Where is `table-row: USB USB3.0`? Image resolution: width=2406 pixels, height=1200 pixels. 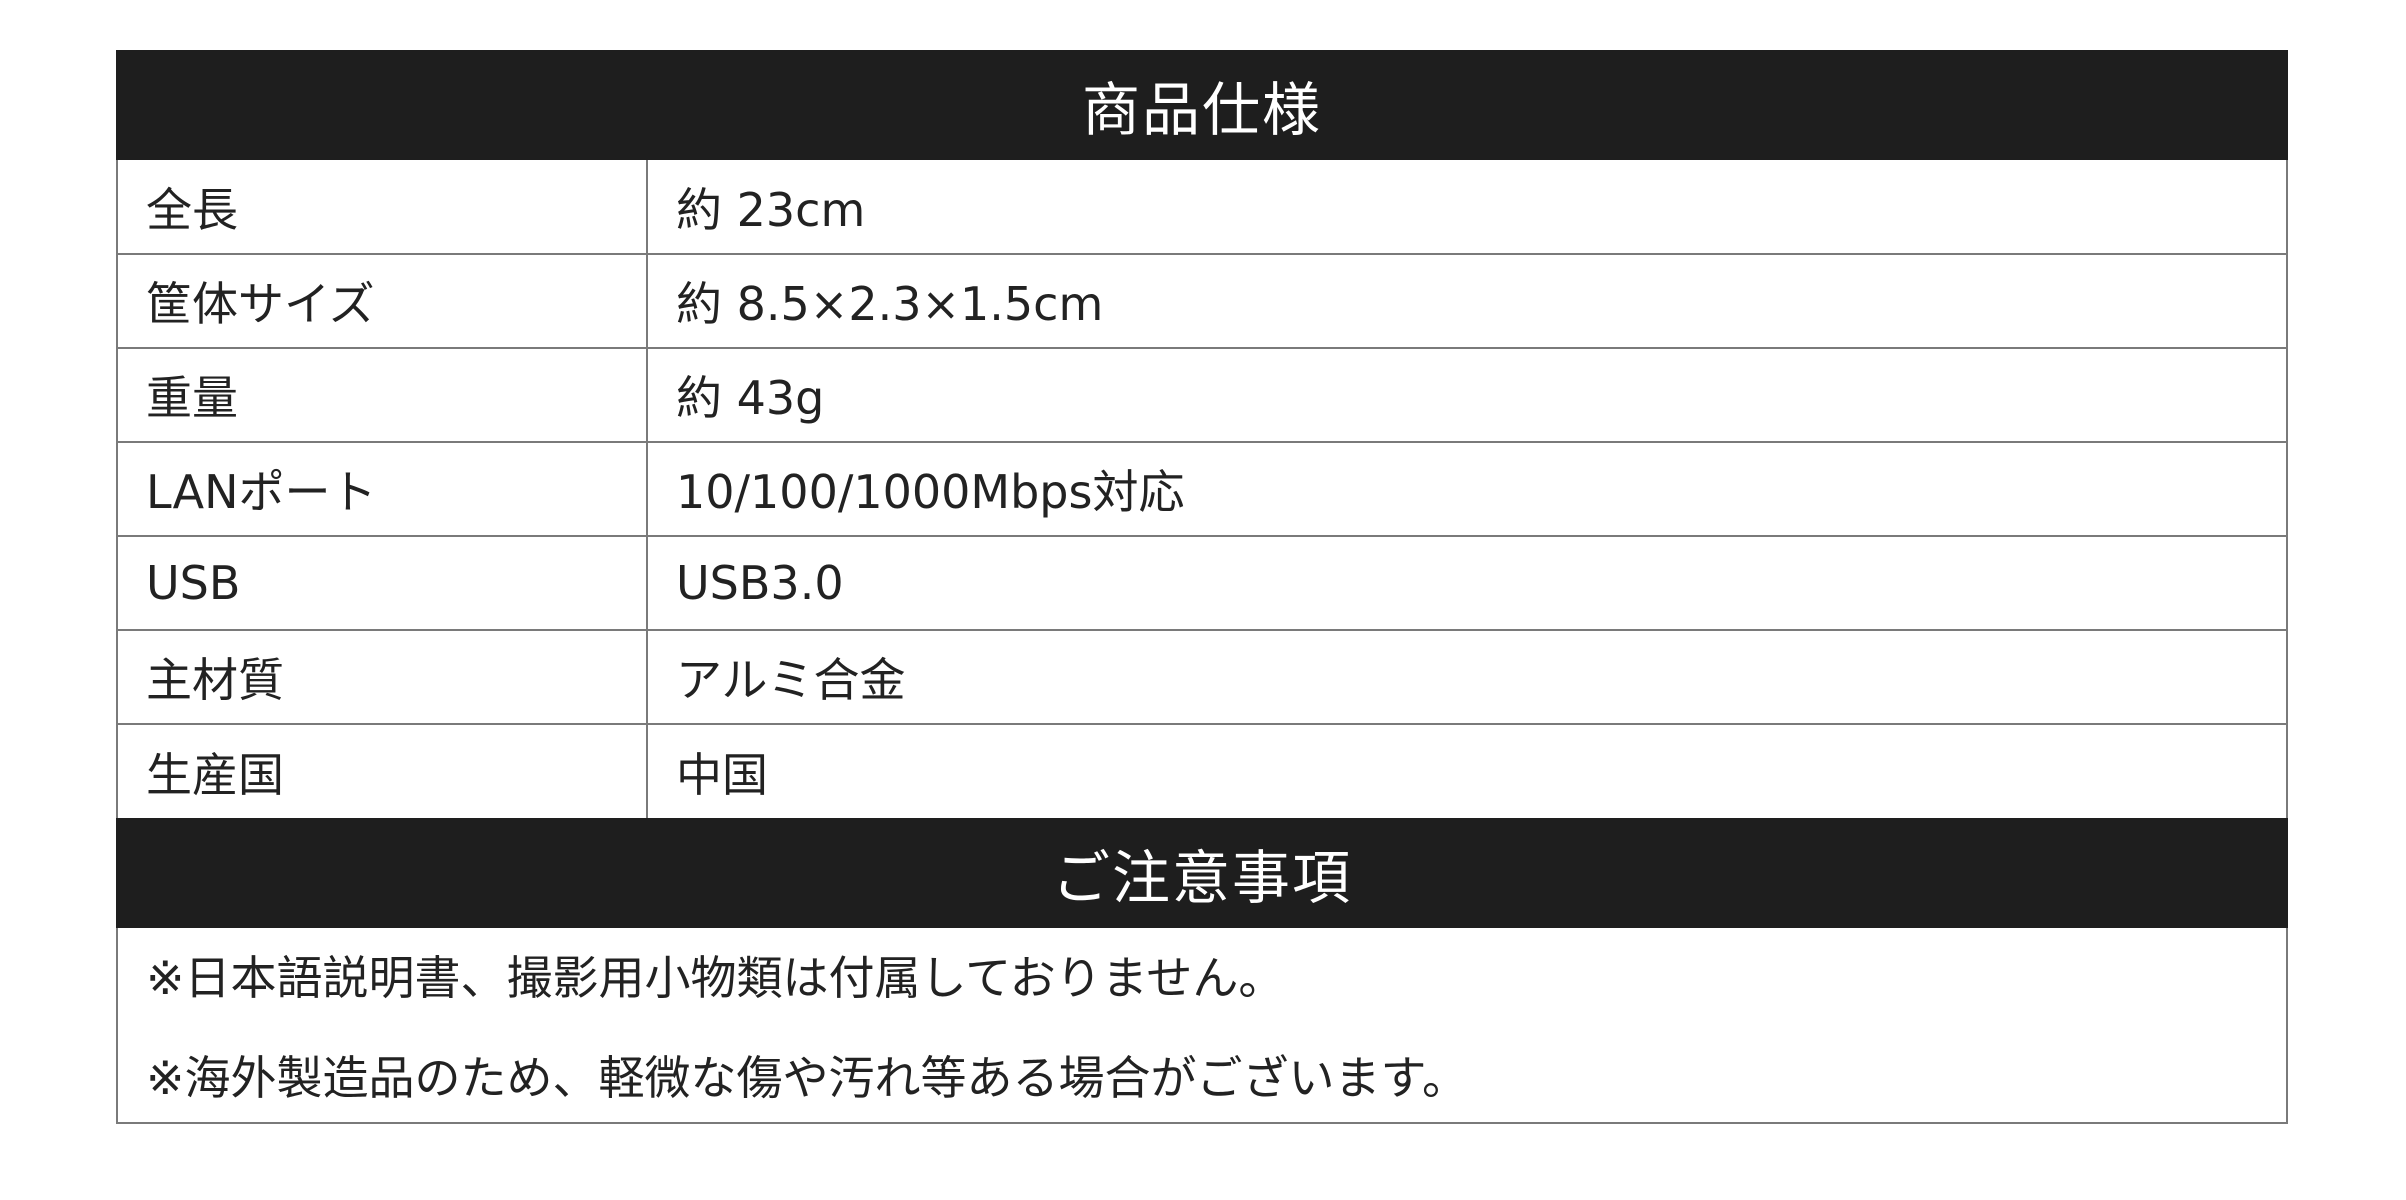 table-row: USB USB3.0 is located at coordinates (1202, 583).